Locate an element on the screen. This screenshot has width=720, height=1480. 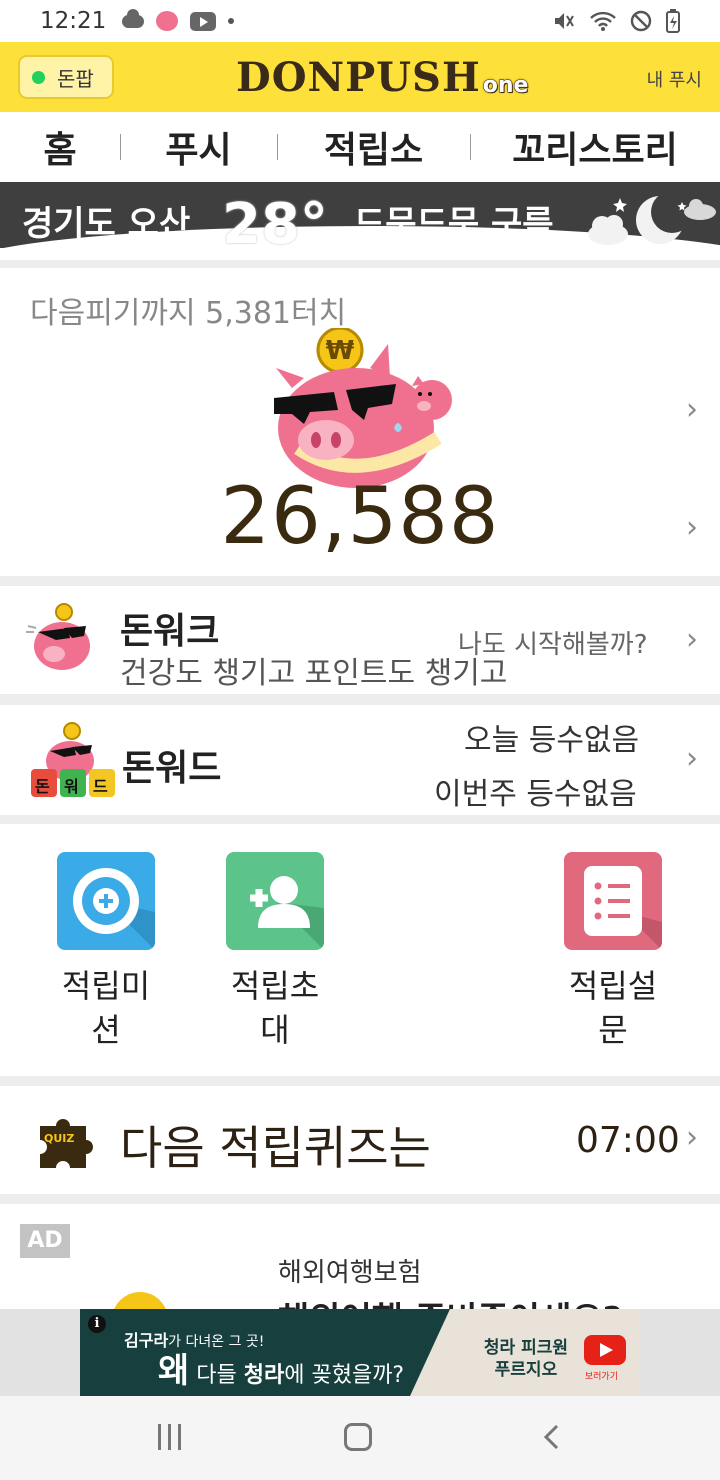
donwalk-row: 돈워크 건강도 챙기고 포인트도 챙기고 나도 시작해볼까? › is located at coordinates (360, 640).